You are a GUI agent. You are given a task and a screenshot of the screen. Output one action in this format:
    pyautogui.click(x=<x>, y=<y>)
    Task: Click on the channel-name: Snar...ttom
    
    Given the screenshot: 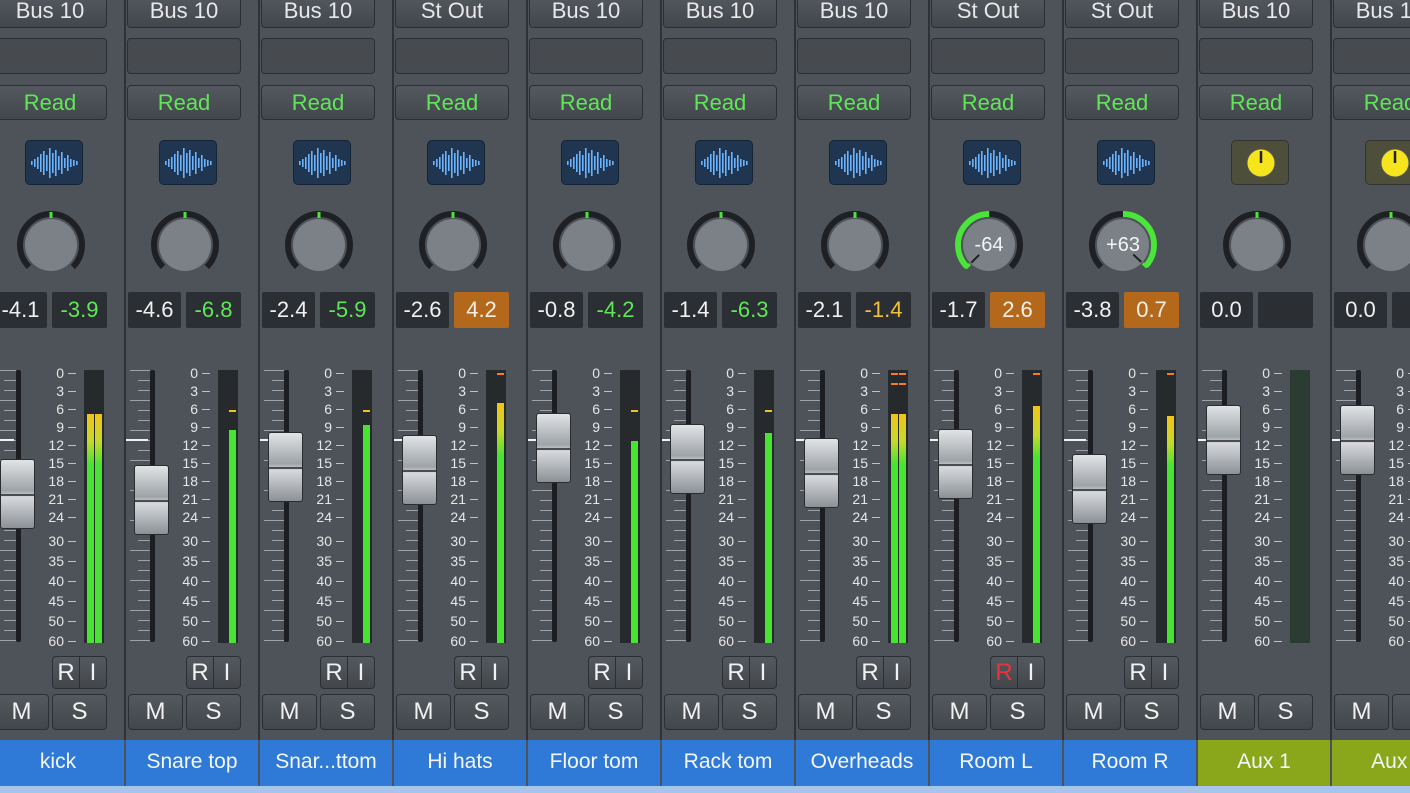 What is the action you would take?
    pyautogui.click(x=326, y=763)
    